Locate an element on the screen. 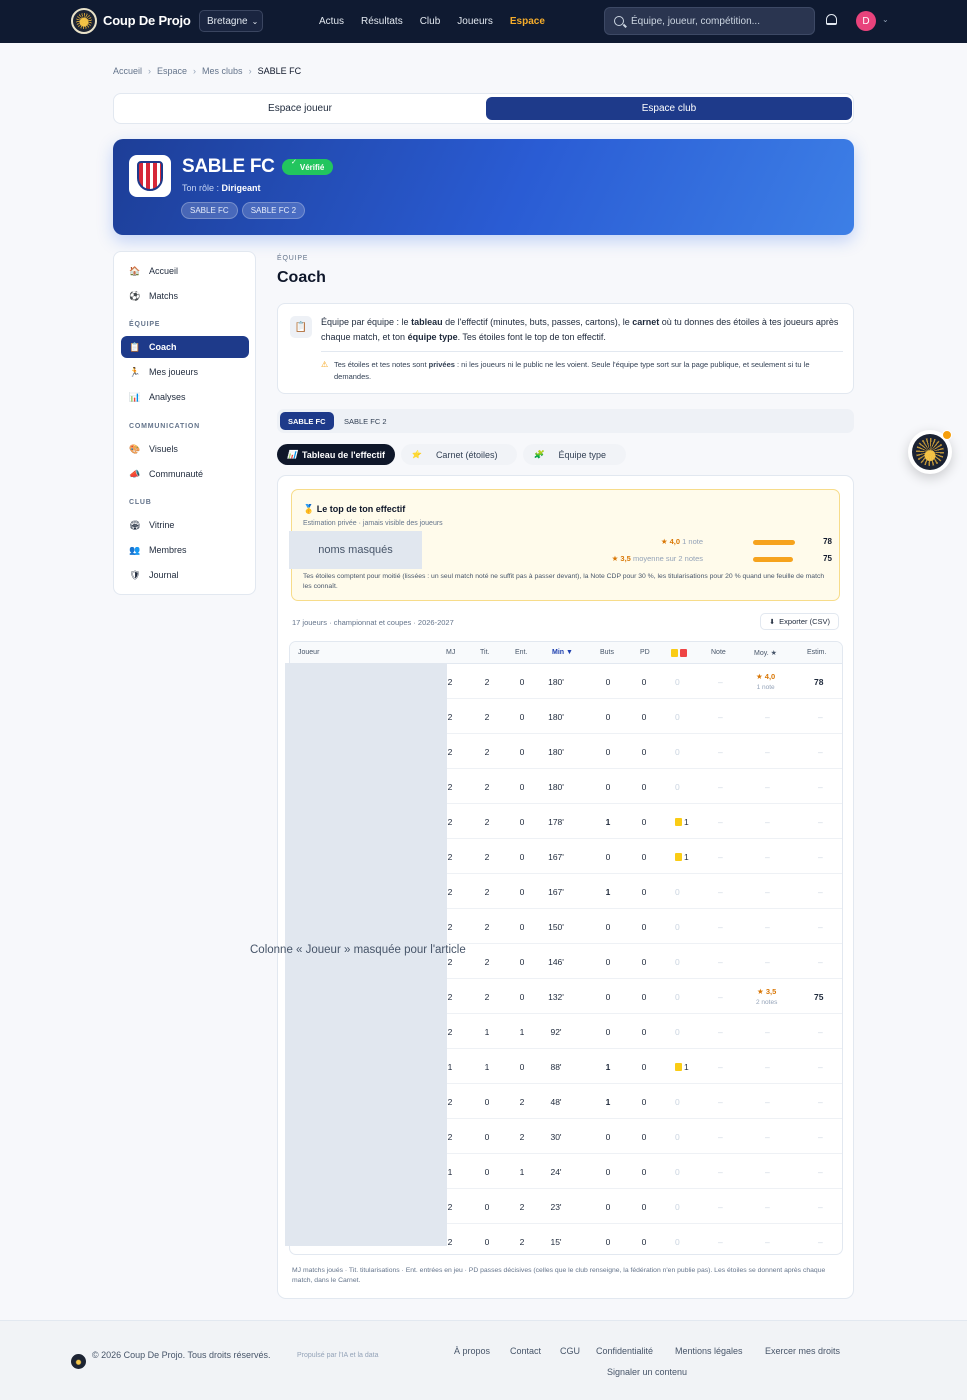 The width and height of the screenshot is (967, 1400). footer-link-cgu: CGU is located at coordinates (570, 1351).